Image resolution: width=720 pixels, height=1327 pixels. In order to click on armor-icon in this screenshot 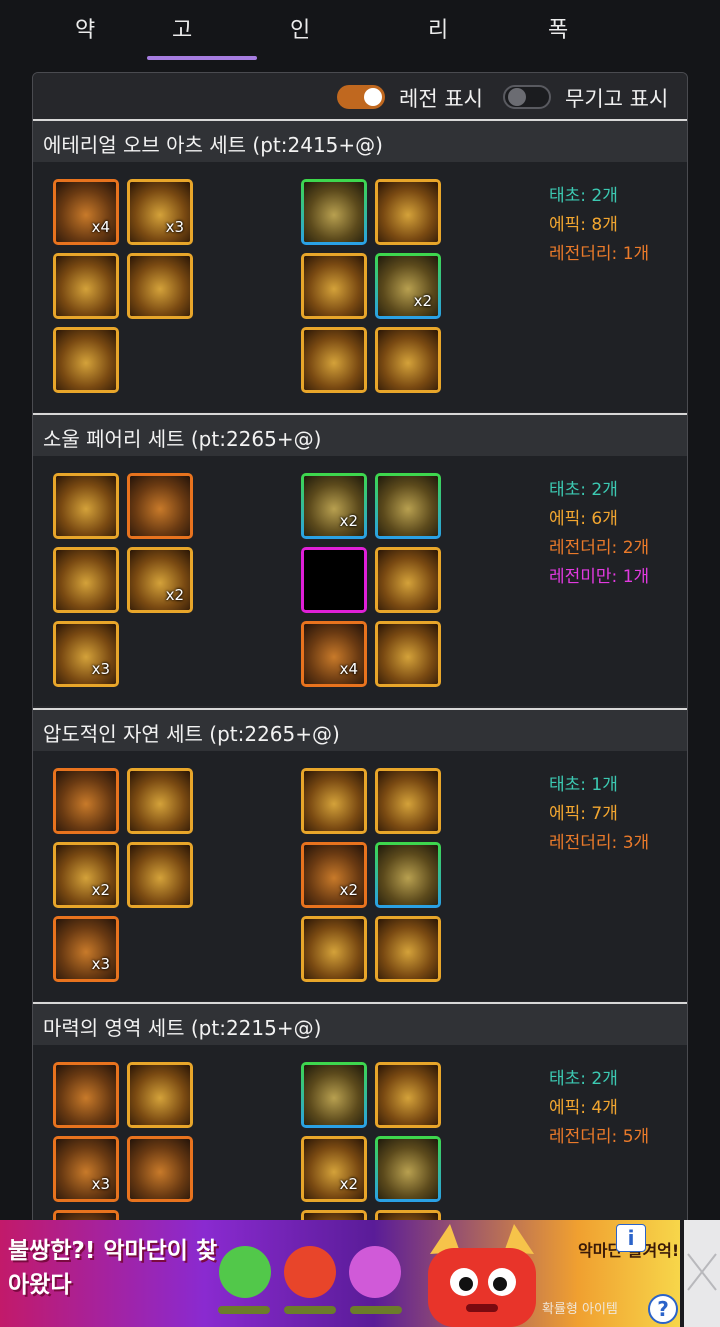, I will do `click(86, 801)`.